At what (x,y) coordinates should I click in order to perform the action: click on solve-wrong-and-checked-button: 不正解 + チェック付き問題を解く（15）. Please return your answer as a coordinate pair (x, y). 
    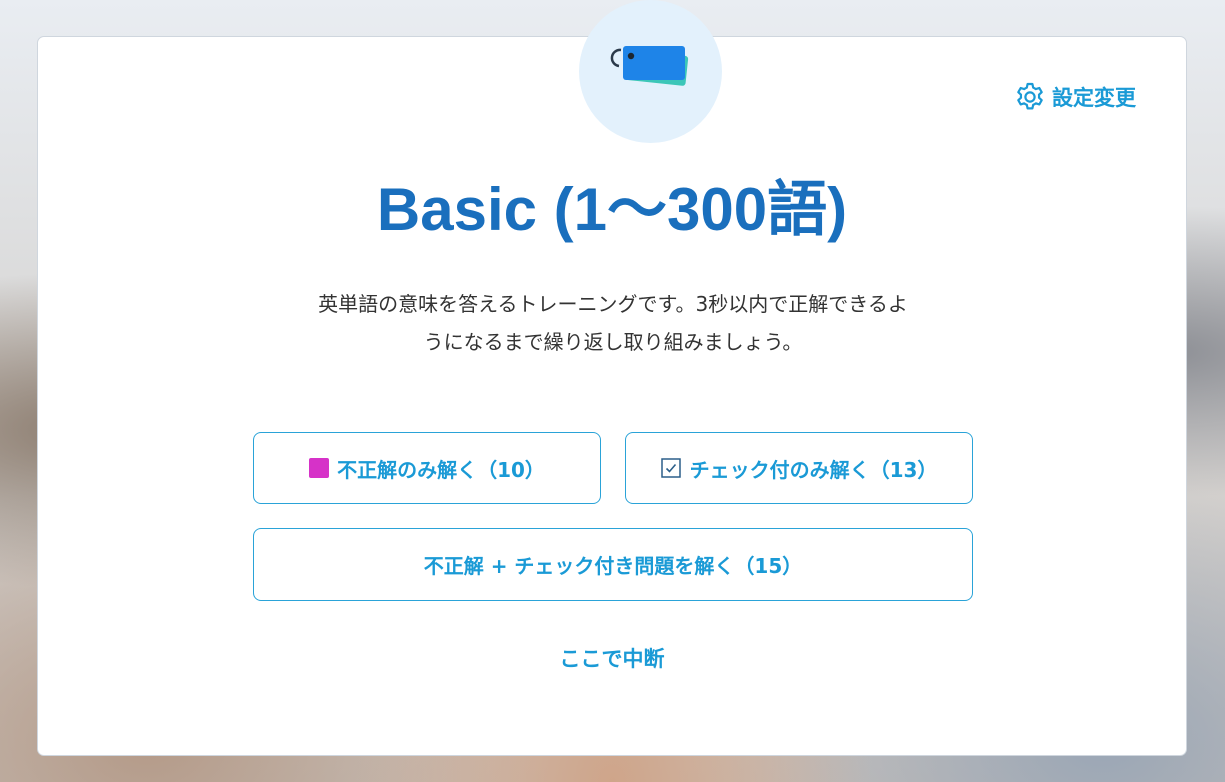
    Looking at the image, I should click on (613, 564).